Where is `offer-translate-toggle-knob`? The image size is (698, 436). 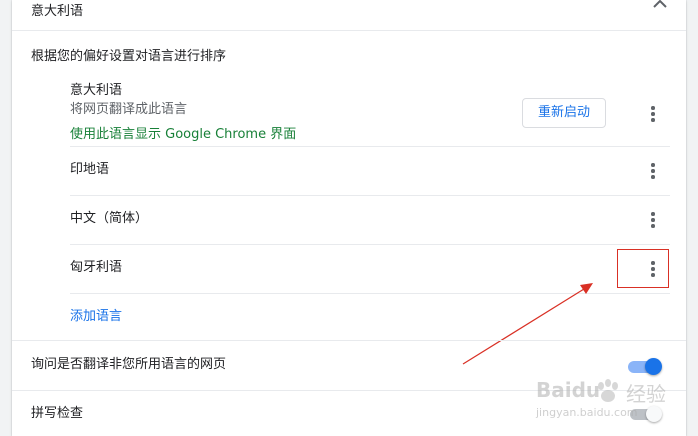
offer-translate-toggle-knob is located at coordinates (653, 366).